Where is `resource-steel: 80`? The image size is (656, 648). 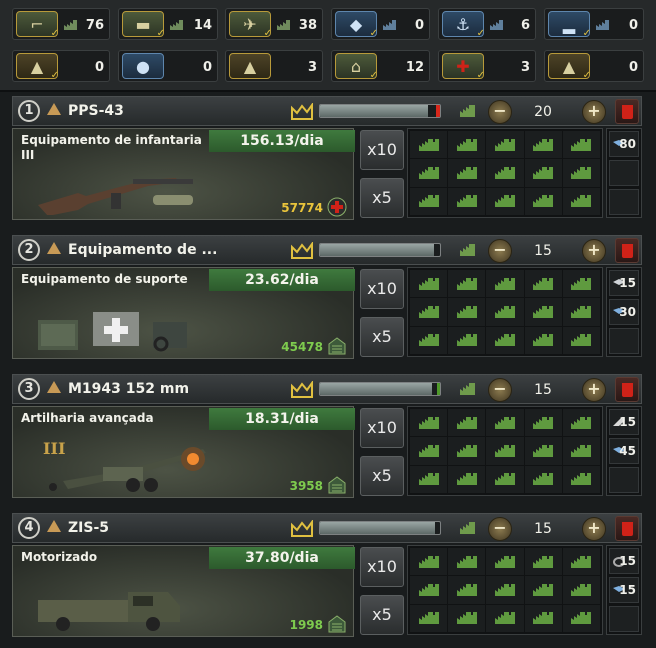 resource-steel: 80 is located at coordinates (624, 144).